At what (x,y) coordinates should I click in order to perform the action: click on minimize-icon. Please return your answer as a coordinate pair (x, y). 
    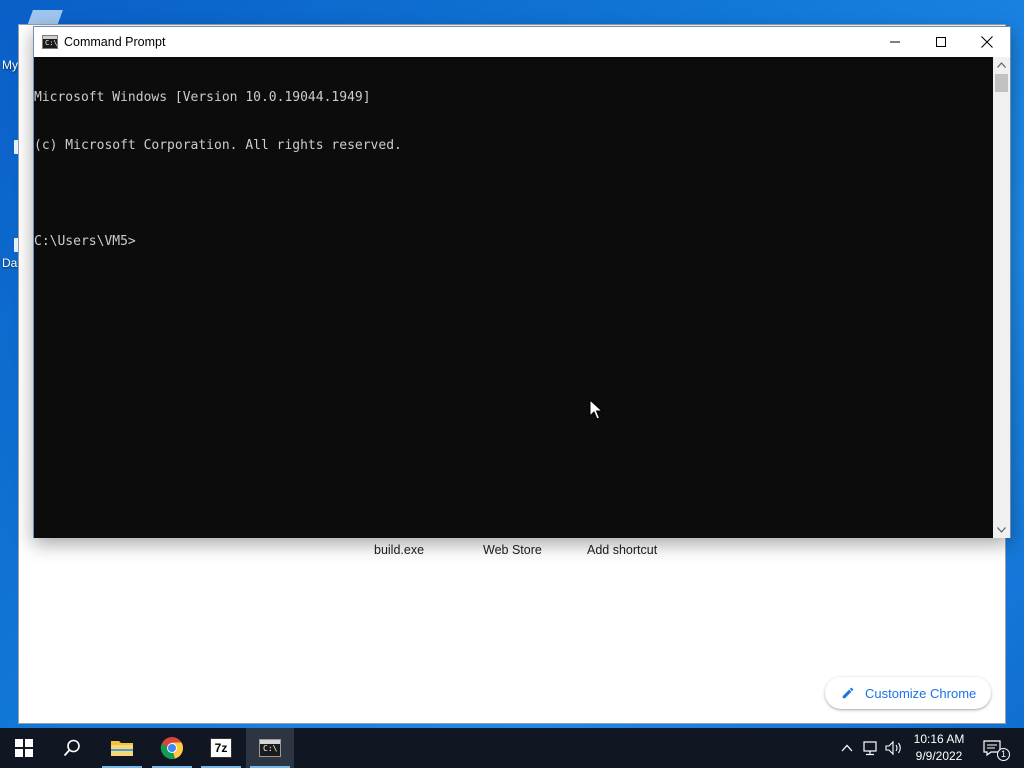
    Looking at the image, I should click on (895, 42).